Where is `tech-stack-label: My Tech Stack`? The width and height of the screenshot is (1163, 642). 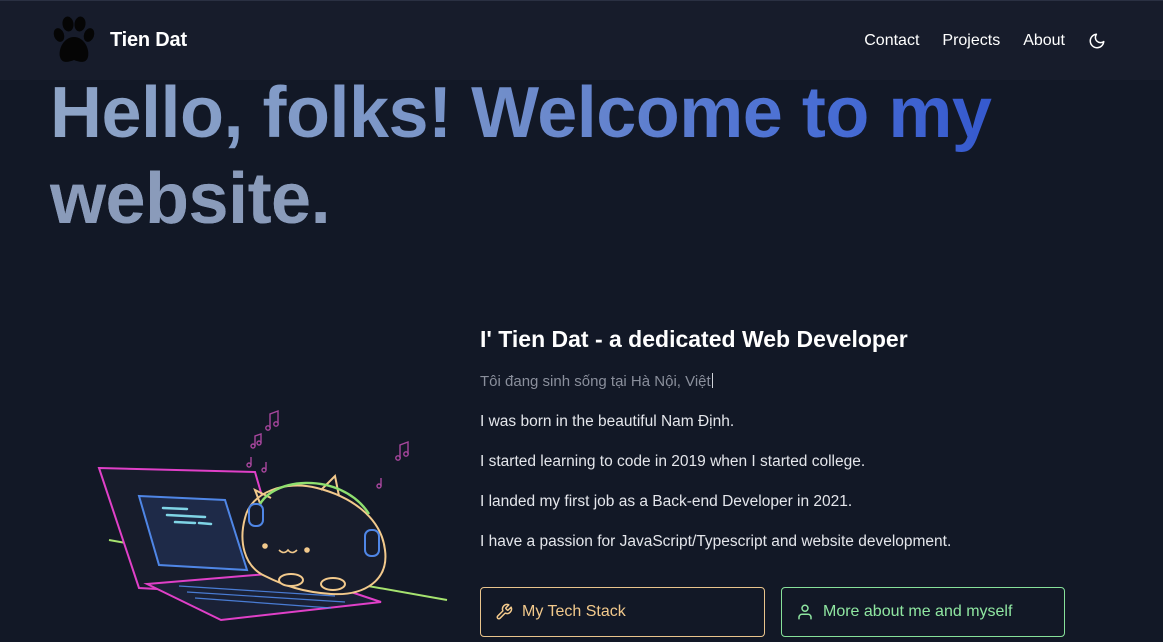
tech-stack-label: My Tech Stack is located at coordinates (574, 611).